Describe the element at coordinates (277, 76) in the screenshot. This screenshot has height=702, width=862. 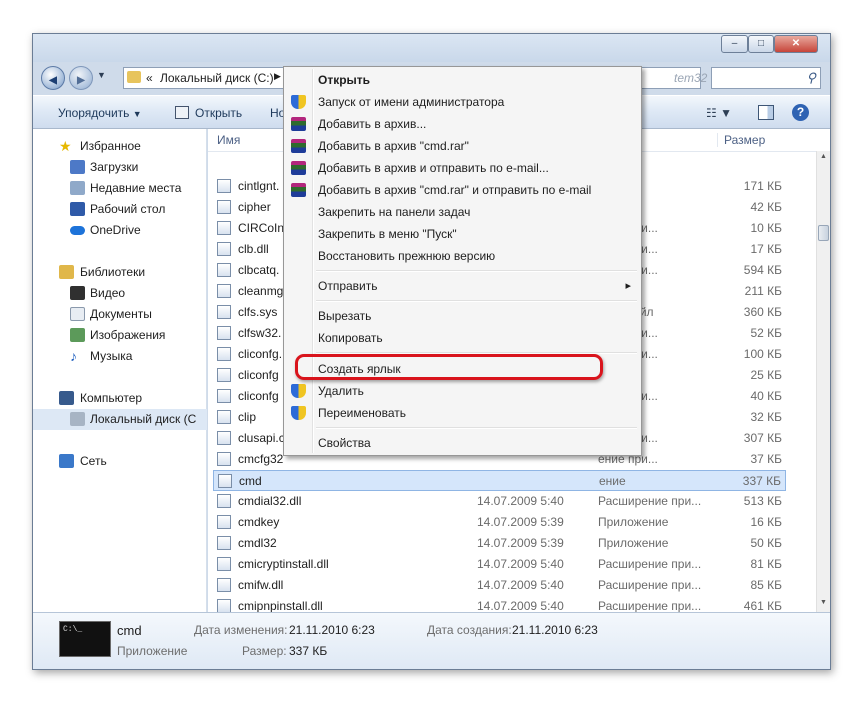
I see `breadcrumb-chevron-icon: ▶` at that location.